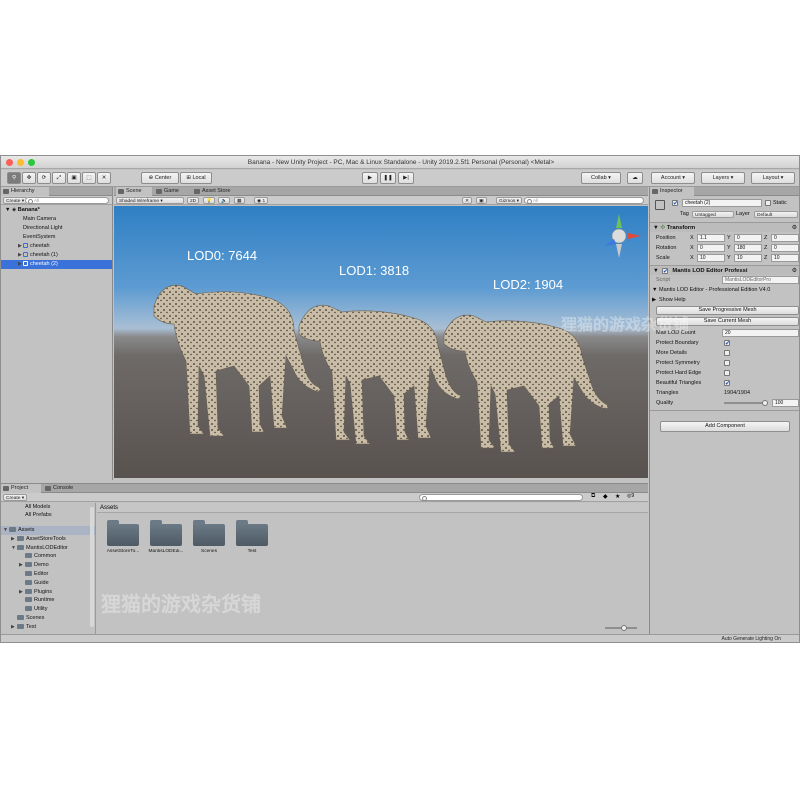 This screenshot has width=800, height=800. Describe the element at coordinates (785, 258) in the screenshot. I see `scale-z-field: 10` at that location.